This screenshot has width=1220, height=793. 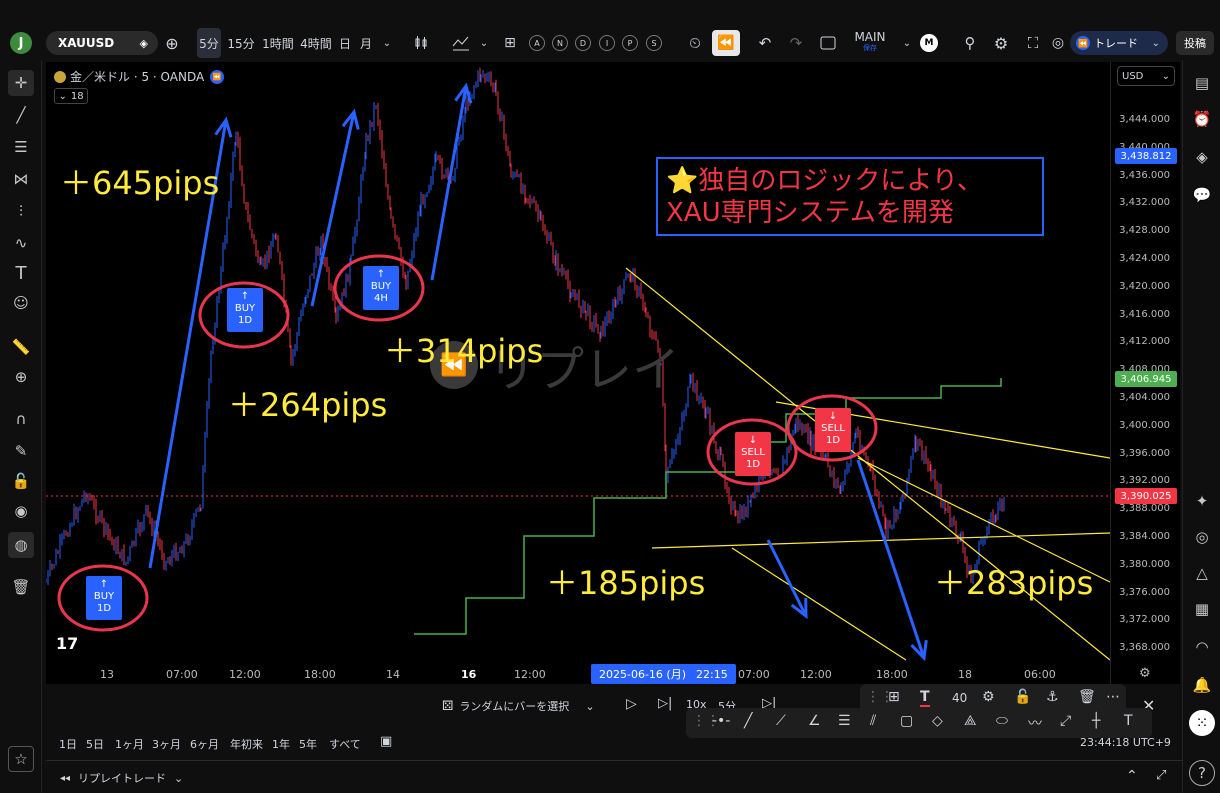 What do you see at coordinates (1202, 195) in the screenshot?
I see `chat-icon: 💬` at bounding box center [1202, 195].